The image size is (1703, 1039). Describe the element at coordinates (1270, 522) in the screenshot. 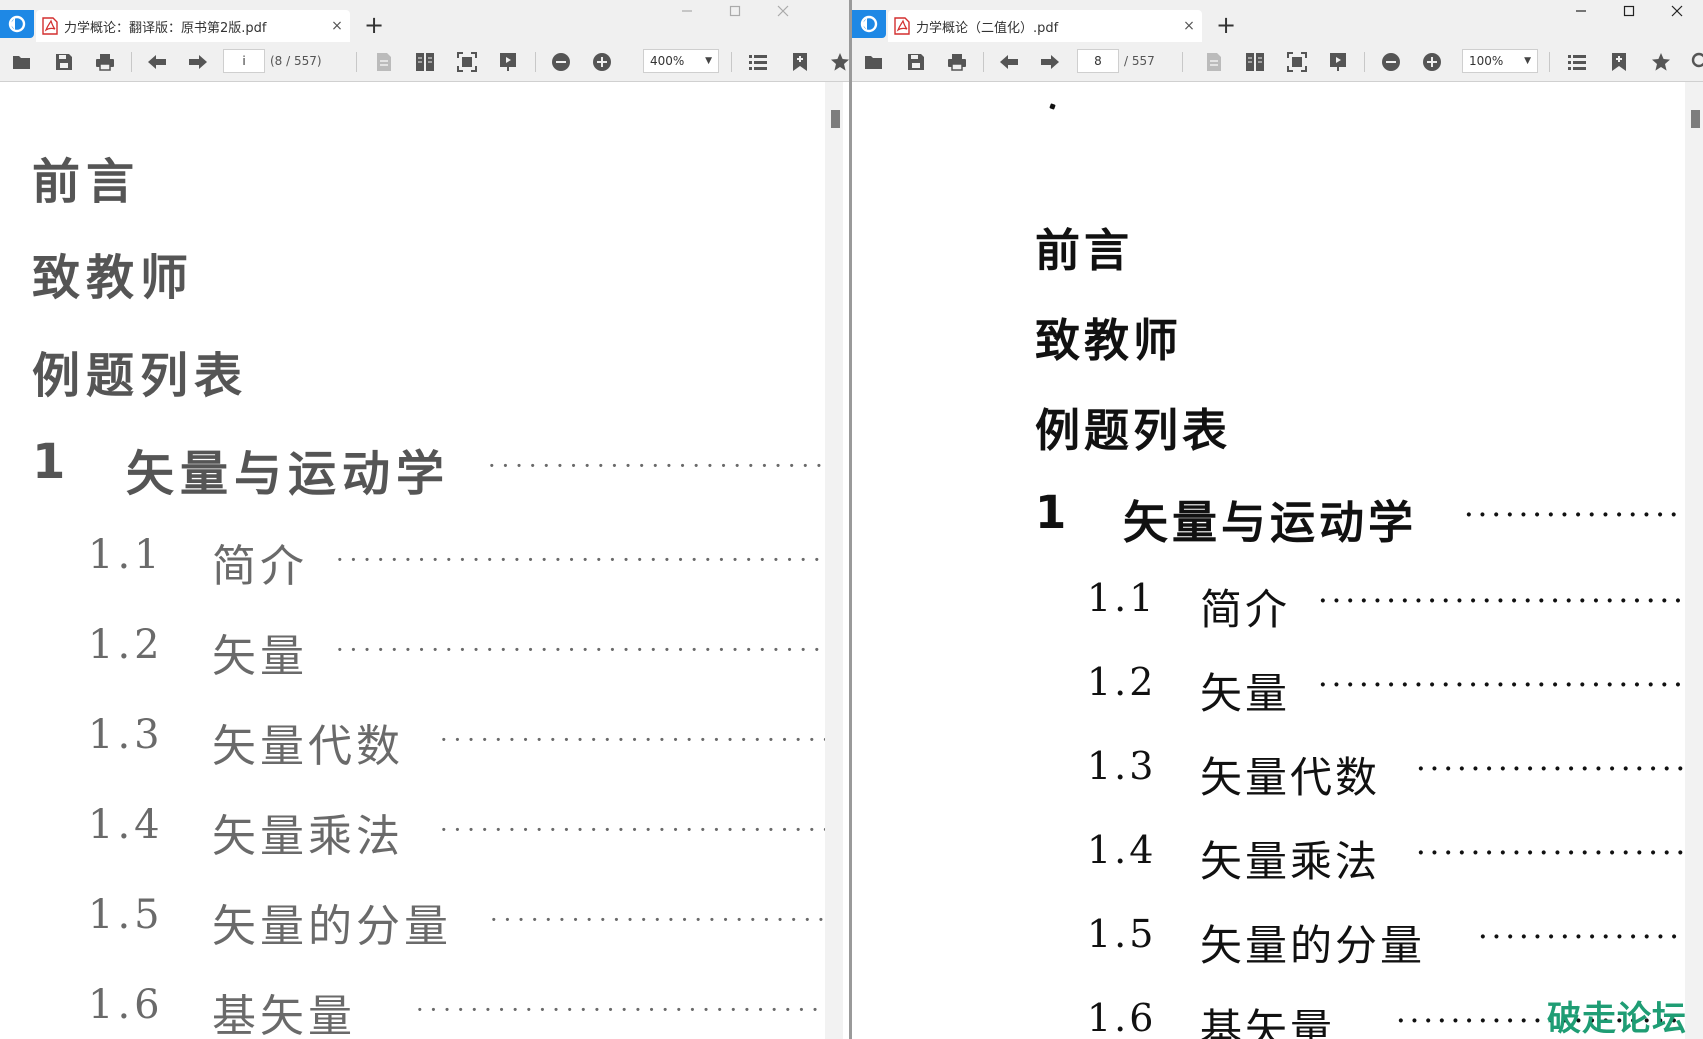

I see `toc-chapter-title: 矢量与运动学` at that location.